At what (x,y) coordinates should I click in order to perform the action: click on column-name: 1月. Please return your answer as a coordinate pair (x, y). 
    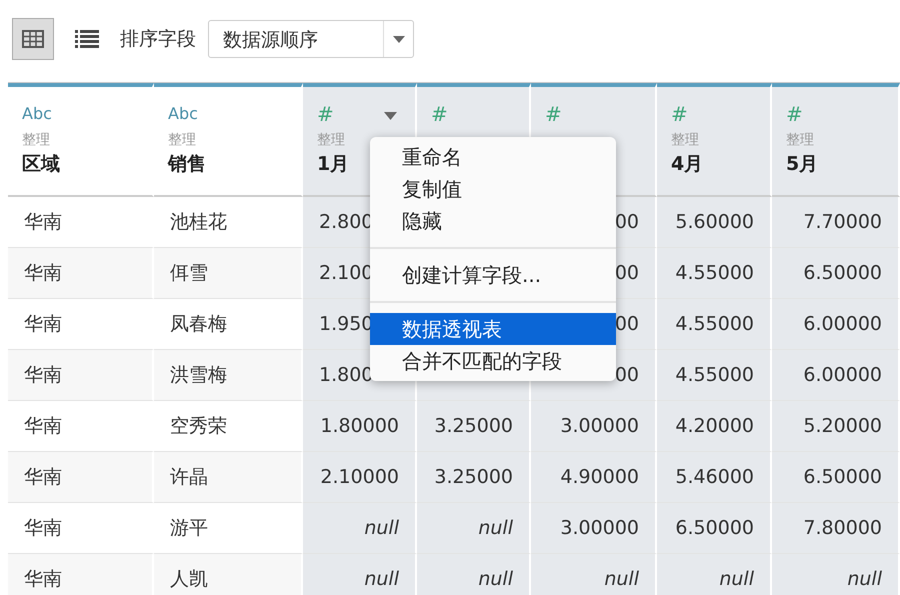
    Looking at the image, I should click on (333, 164).